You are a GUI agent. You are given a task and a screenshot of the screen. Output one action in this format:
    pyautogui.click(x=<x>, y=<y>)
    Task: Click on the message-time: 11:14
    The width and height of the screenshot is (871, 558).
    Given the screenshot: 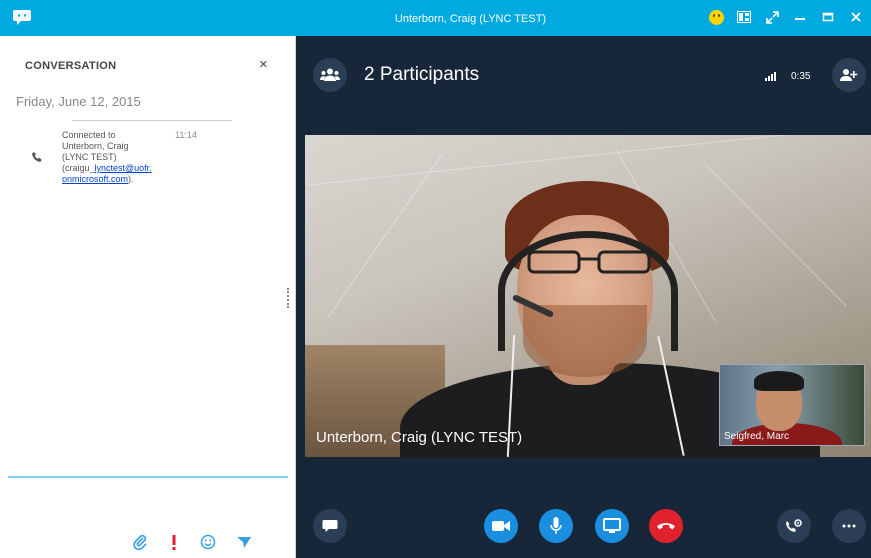 What is the action you would take?
    pyautogui.click(x=186, y=135)
    